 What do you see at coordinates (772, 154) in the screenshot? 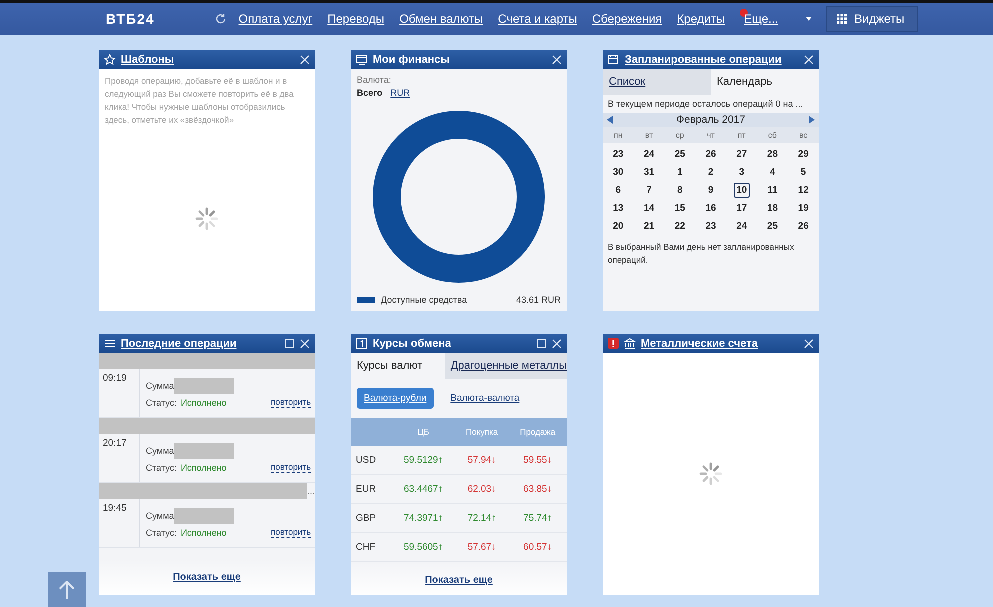
I see `calendar-day: 28` at bounding box center [772, 154].